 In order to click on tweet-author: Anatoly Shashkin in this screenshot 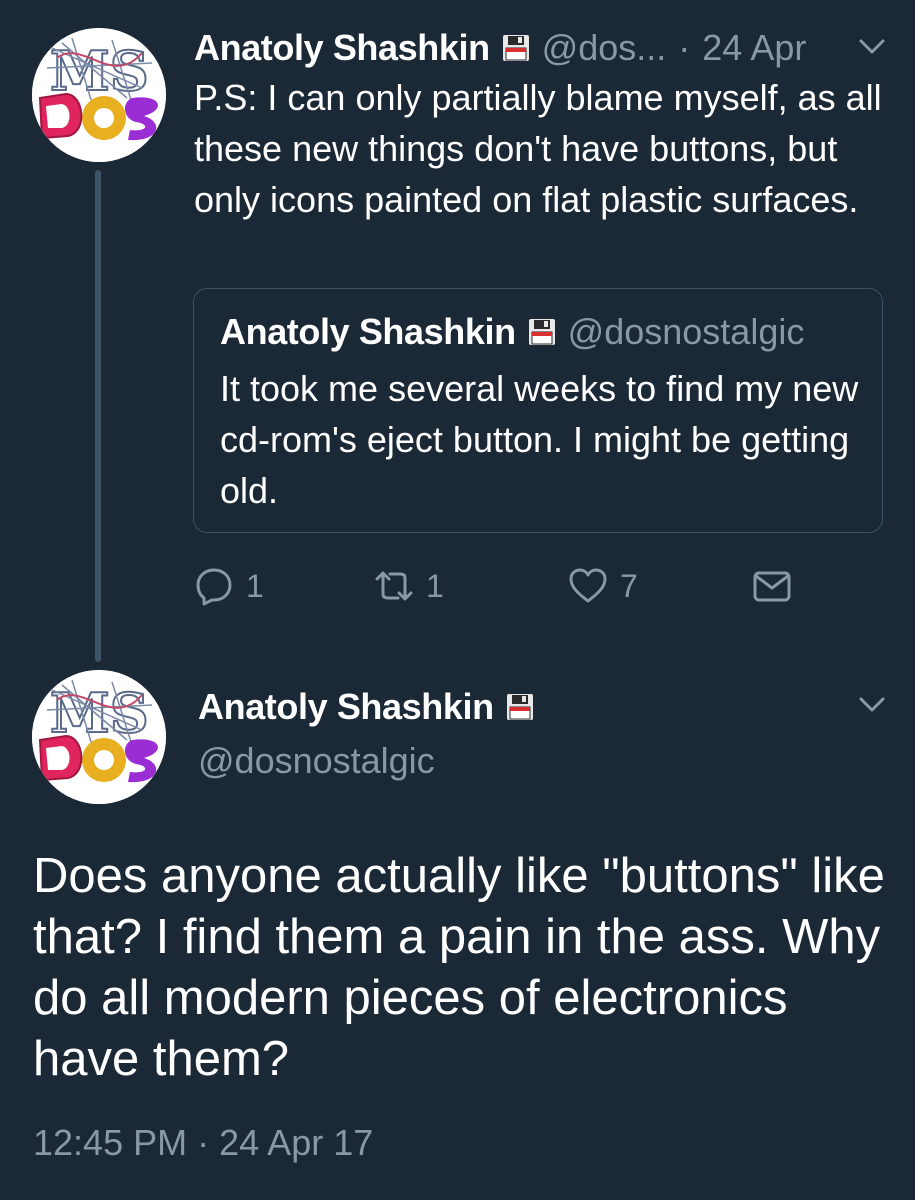, I will do `click(366, 707)`.